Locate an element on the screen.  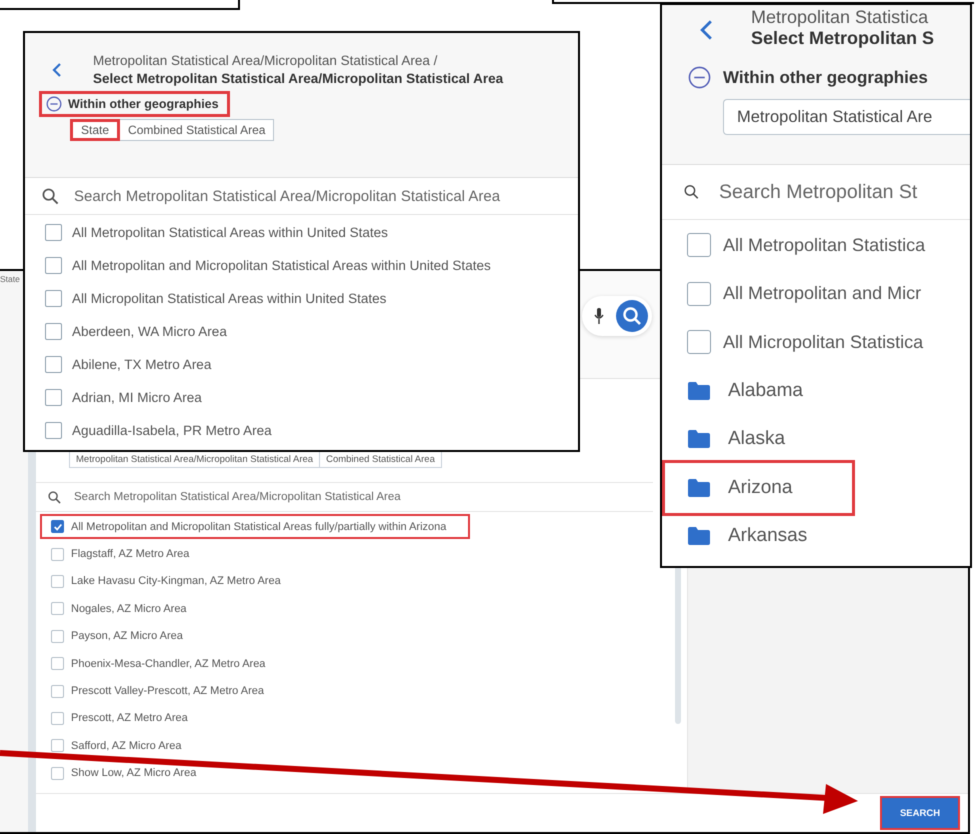
filter-tab: State is located at coordinates (95, 130).